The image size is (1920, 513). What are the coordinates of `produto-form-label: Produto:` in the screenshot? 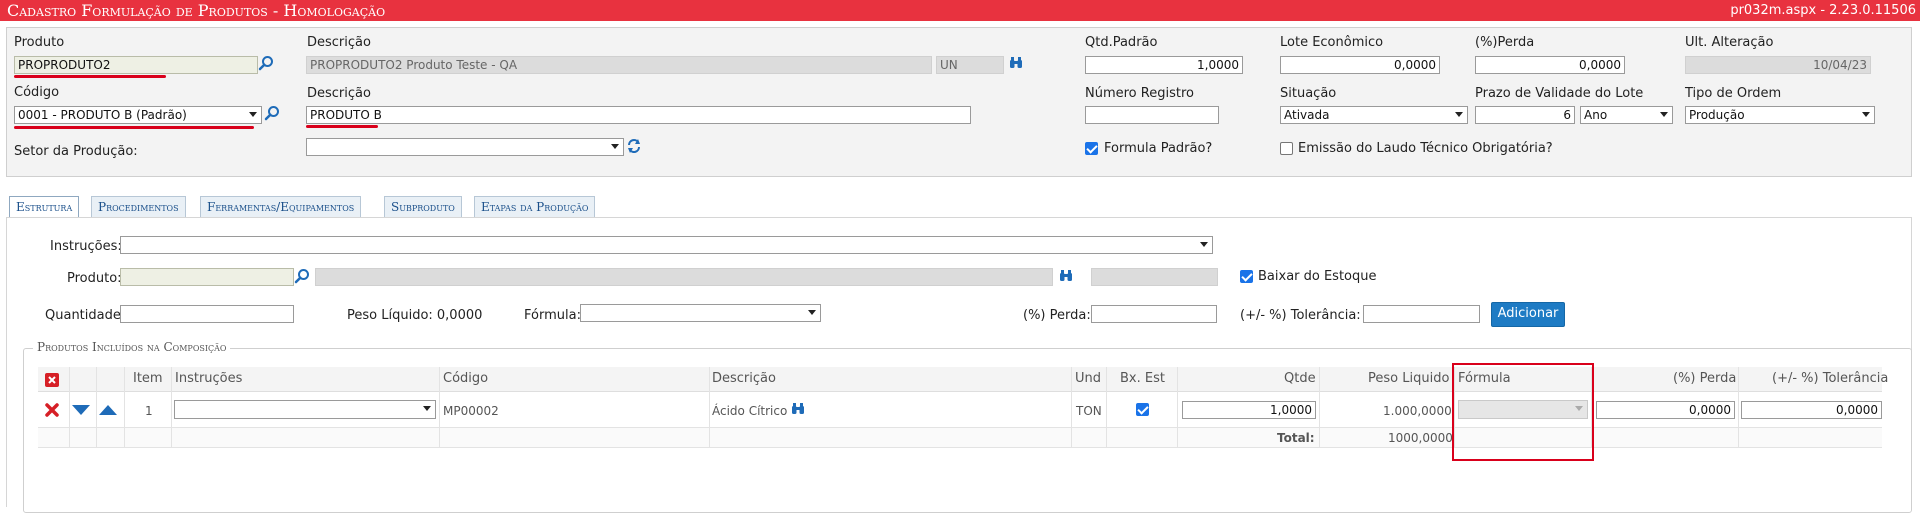 It's located at (94, 278).